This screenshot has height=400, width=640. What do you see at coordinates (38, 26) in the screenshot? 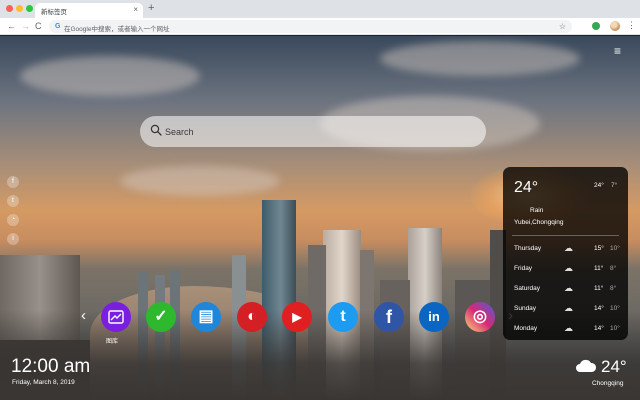
I see `reload-button: C` at bounding box center [38, 26].